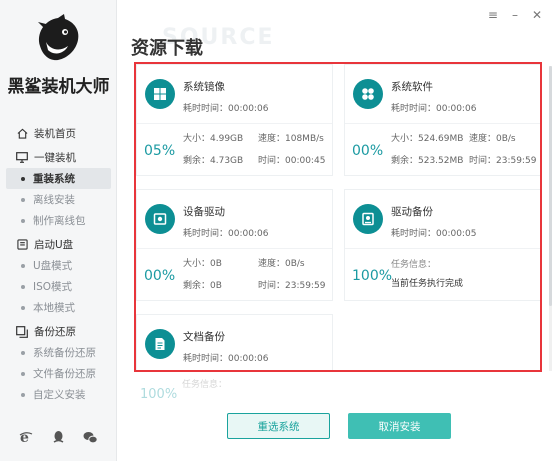 The width and height of the screenshot is (554, 461). Describe the element at coordinates (213, 139) in the screenshot. I see `download-size: 大小：4.99GB` at that location.